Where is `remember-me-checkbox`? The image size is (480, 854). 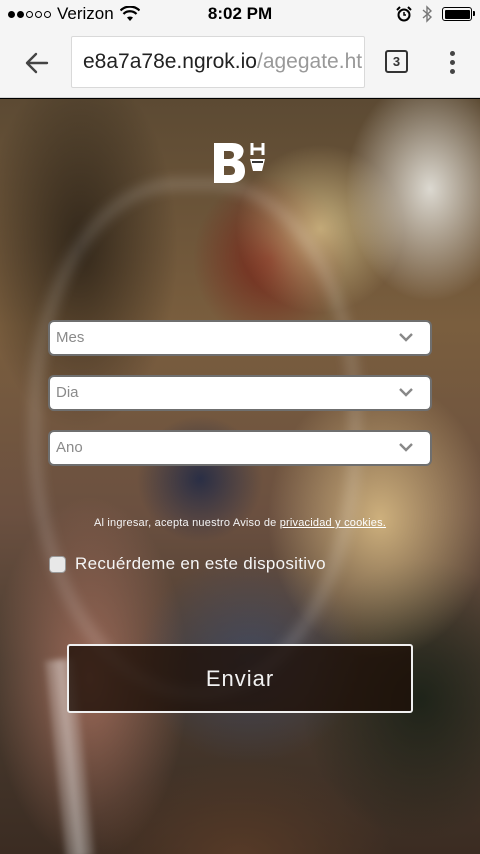 remember-me-checkbox is located at coordinates (57, 564).